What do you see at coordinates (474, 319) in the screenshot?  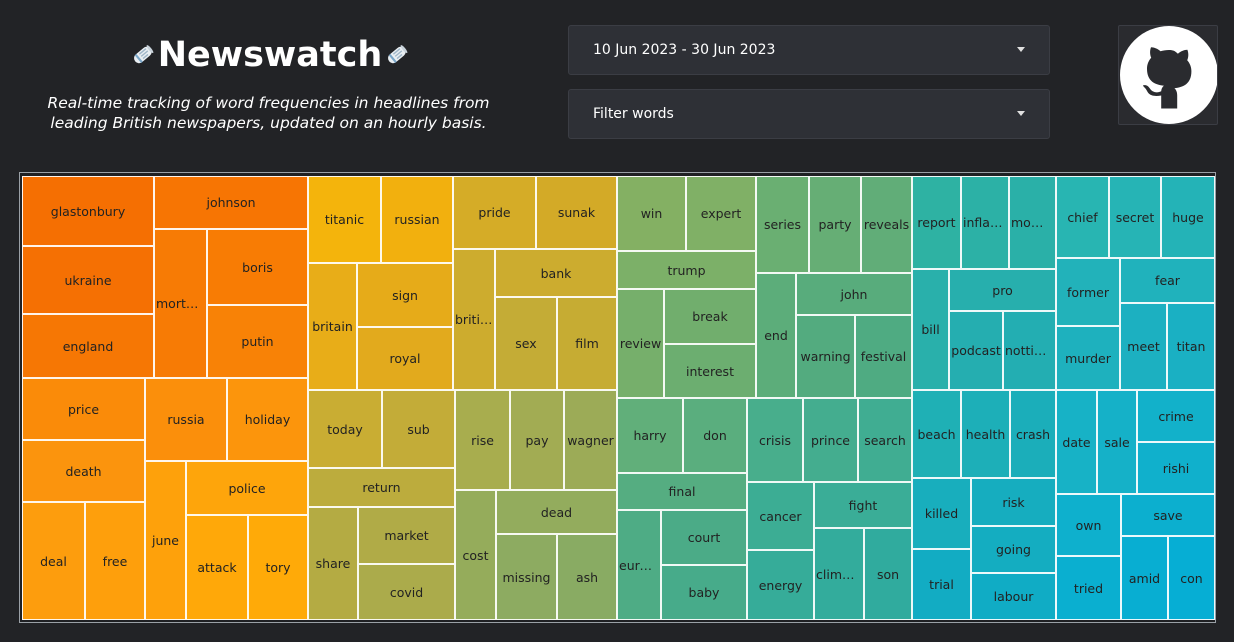 I see `treemap-tile: british` at bounding box center [474, 319].